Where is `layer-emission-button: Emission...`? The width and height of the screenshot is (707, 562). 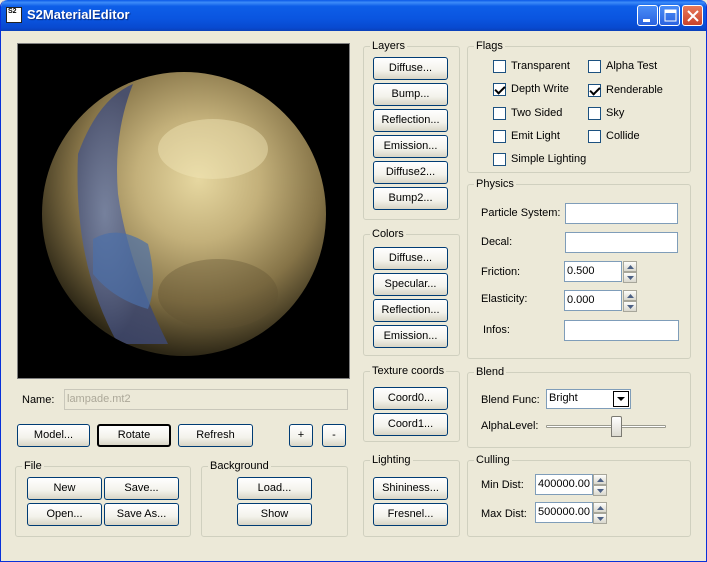
layer-emission-button: Emission... is located at coordinates (410, 146).